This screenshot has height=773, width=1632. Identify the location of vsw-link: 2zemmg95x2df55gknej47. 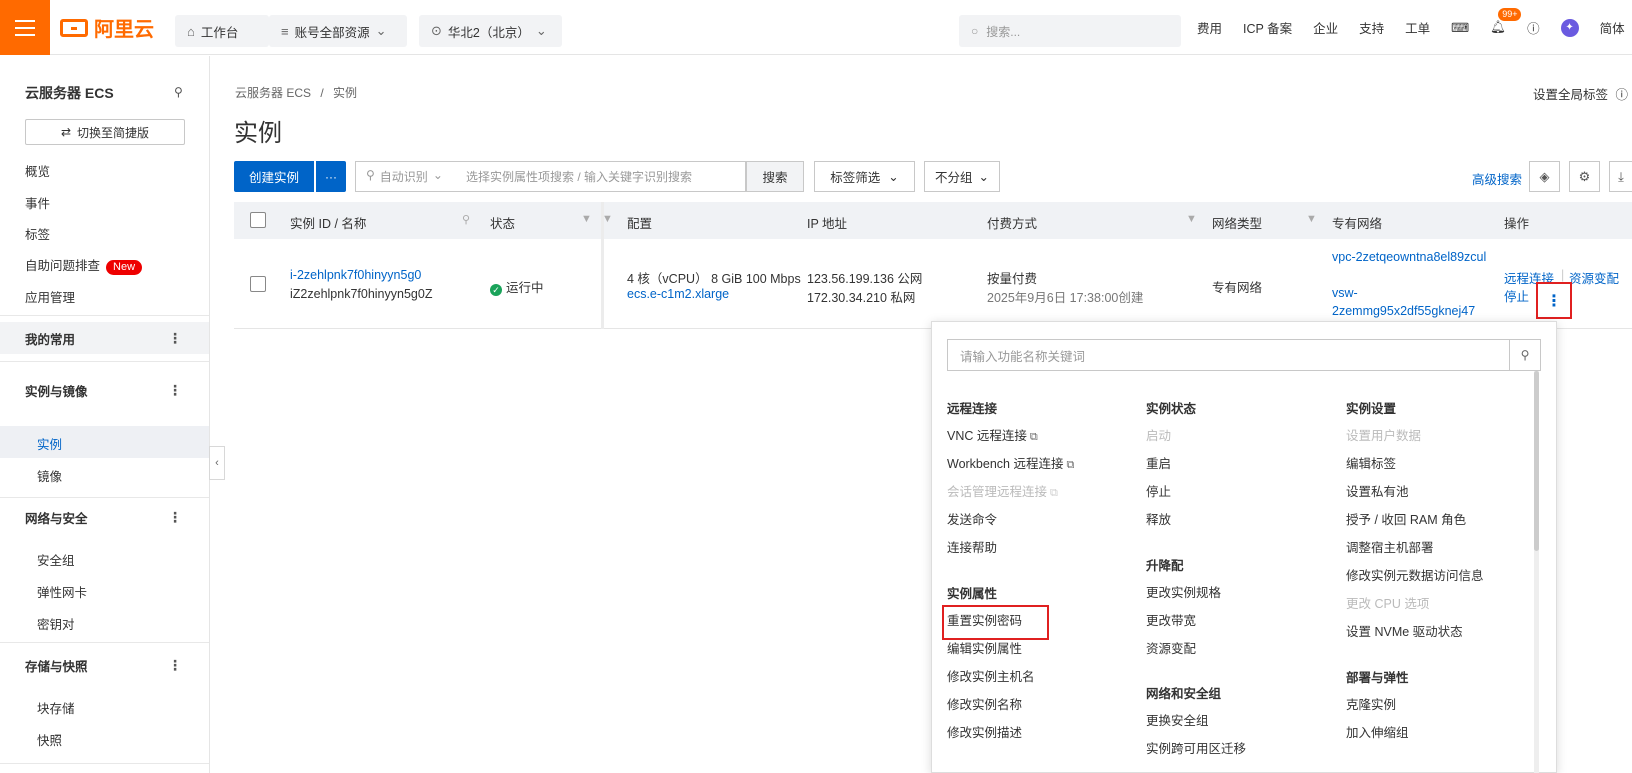
(1403, 311).